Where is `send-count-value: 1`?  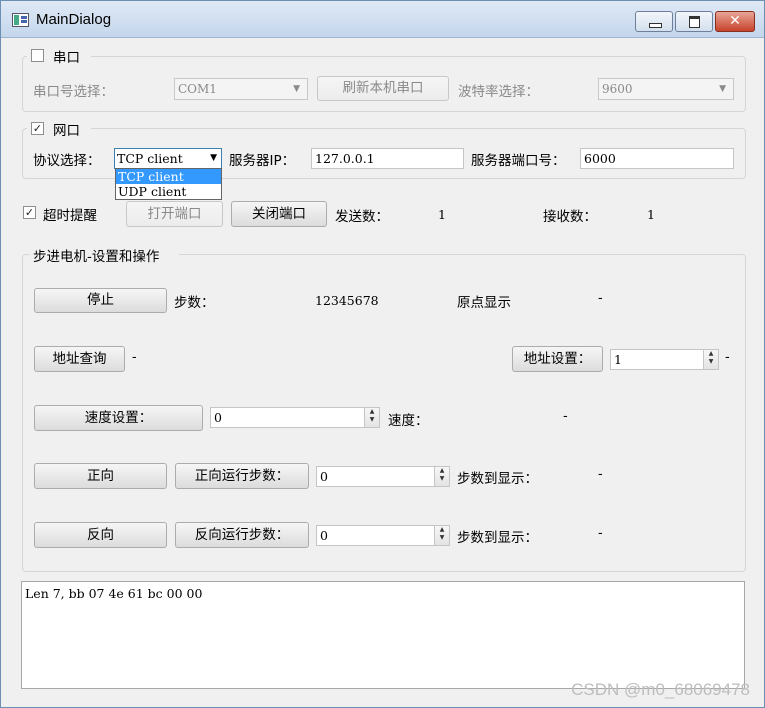 send-count-value: 1 is located at coordinates (442, 214).